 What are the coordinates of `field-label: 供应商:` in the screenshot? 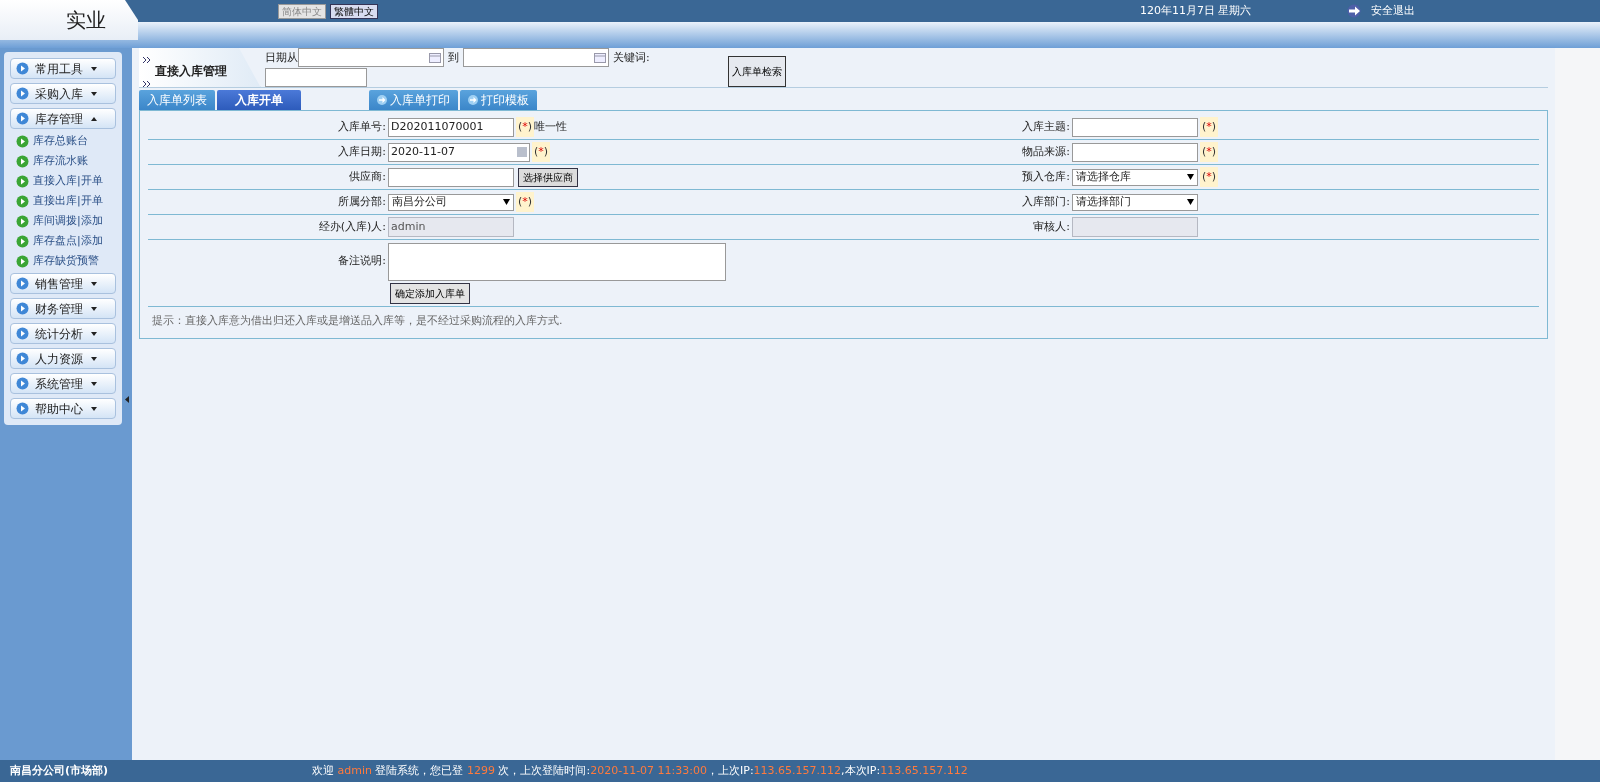 It's located at (367, 176).